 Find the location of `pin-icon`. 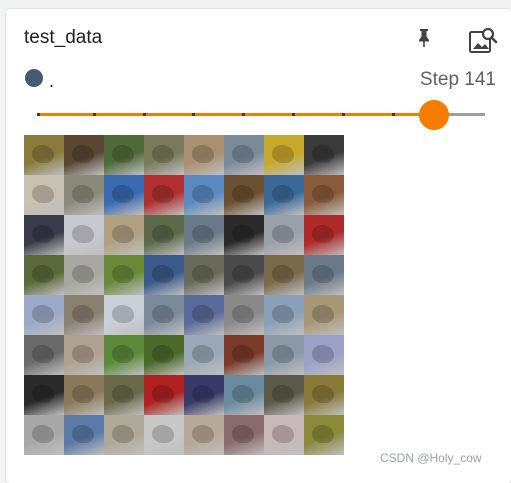

pin-icon is located at coordinates (424, 38).